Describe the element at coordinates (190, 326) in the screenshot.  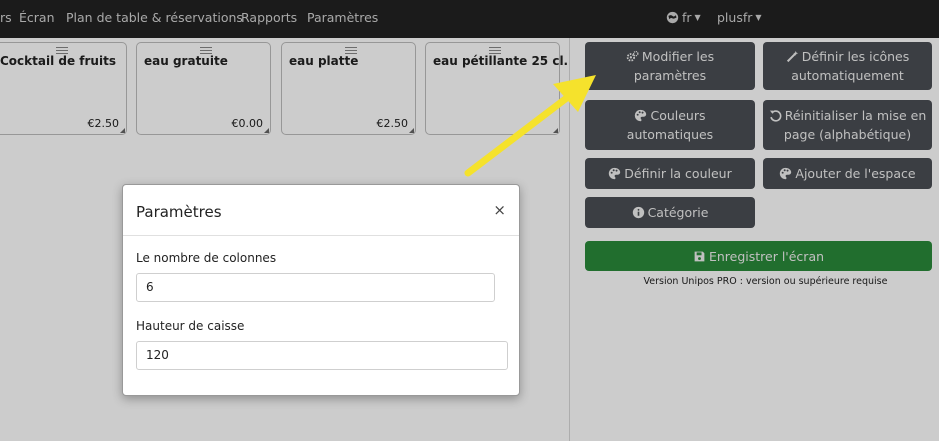
I see `height-label: Hauteur de caisse` at that location.